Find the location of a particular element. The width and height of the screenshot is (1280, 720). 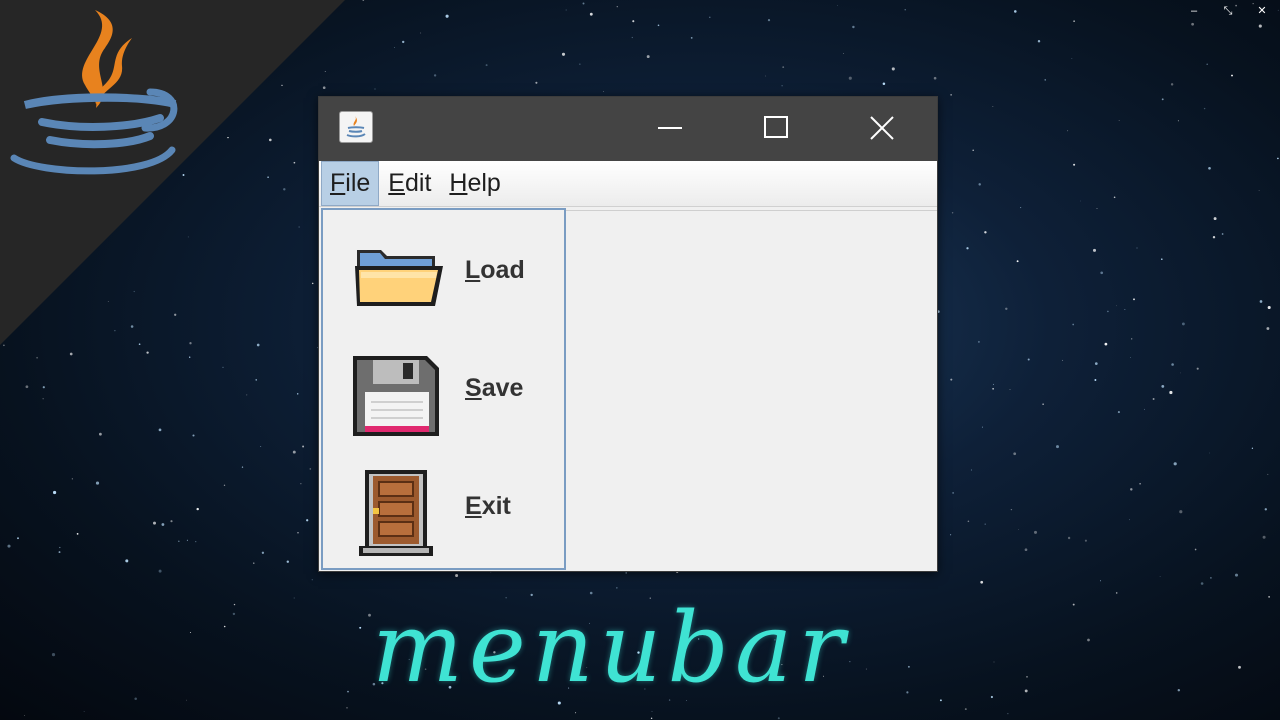

minimize-icon is located at coordinates (670, 128).